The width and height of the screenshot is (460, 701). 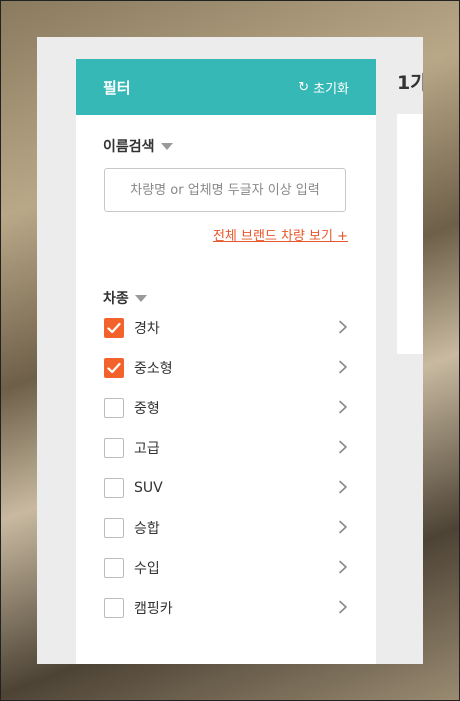 What do you see at coordinates (226, 488) in the screenshot?
I see `car-type-item: SUV` at bounding box center [226, 488].